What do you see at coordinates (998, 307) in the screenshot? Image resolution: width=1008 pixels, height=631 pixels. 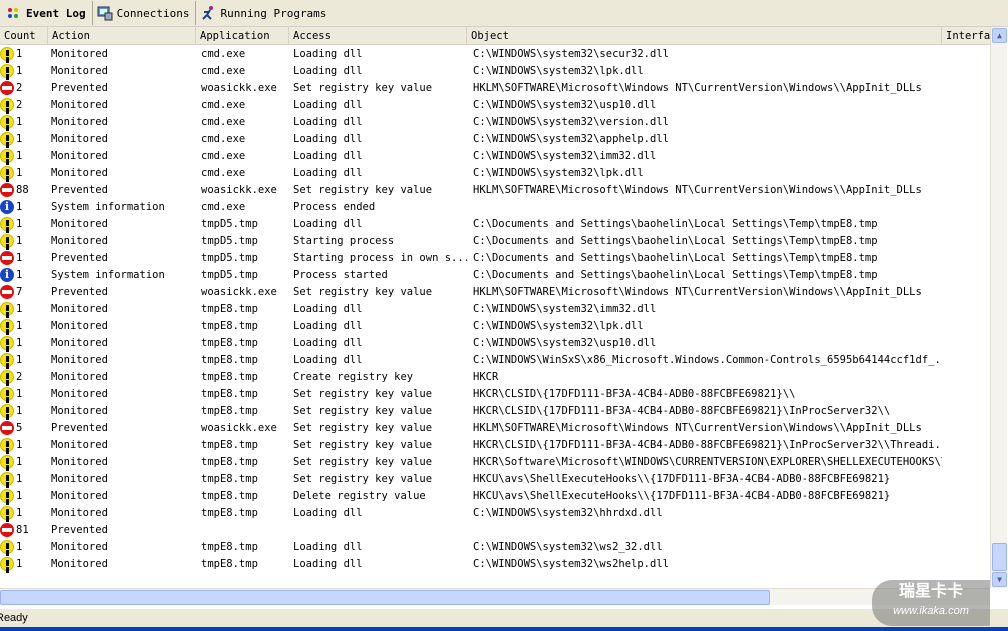 I see `vertical-scrollbar: ▲ ▼` at bounding box center [998, 307].